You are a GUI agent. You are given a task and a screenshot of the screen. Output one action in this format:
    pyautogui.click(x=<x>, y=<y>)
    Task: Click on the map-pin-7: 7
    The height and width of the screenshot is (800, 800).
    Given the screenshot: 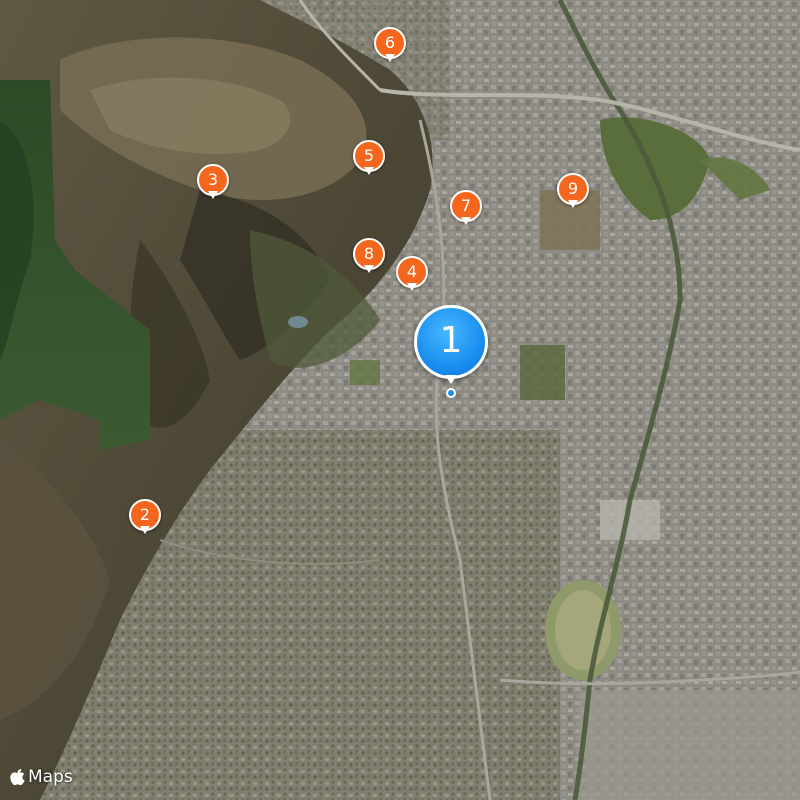 What is the action you would take?
    pyautogui.click(x=467, y=210)
    